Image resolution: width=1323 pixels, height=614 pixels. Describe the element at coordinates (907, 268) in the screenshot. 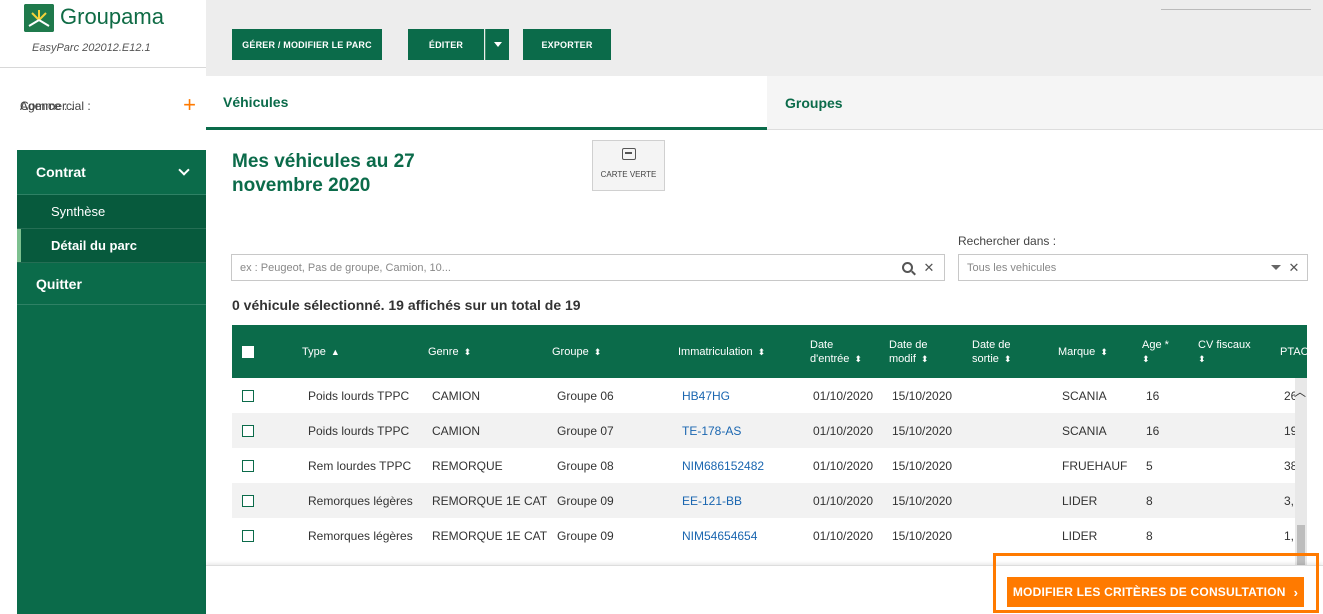

I see `search-icon` at that location.